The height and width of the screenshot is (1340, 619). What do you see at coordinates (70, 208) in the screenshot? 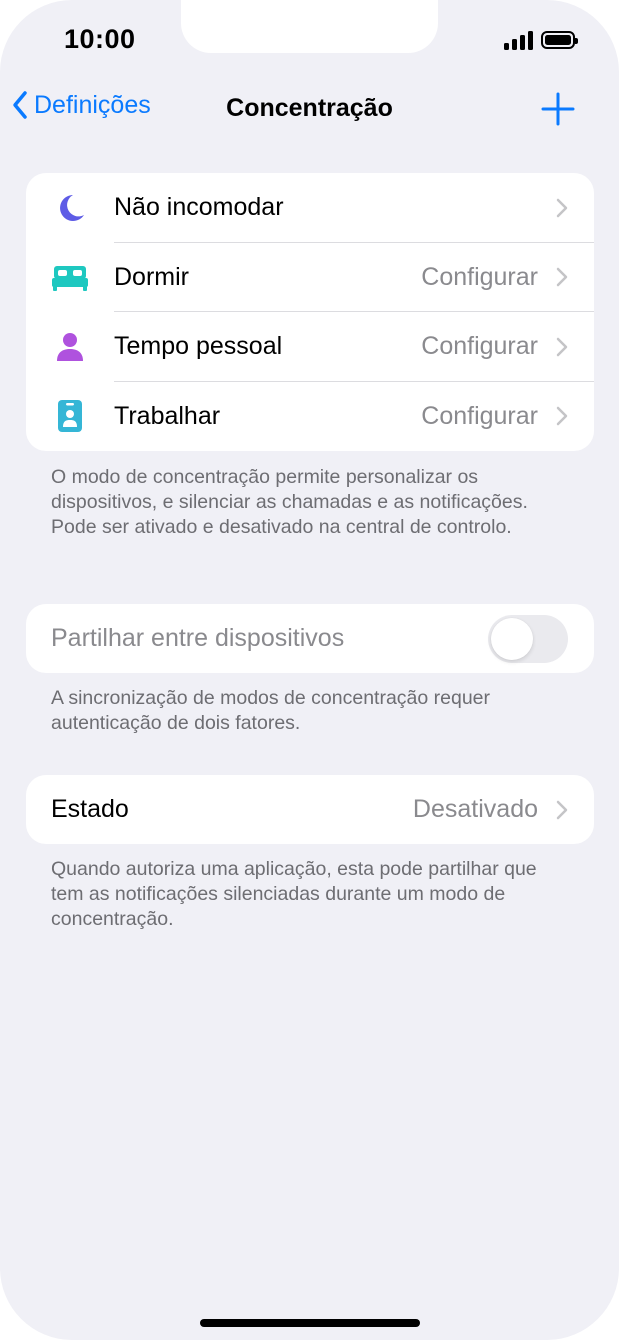
I see `moon-icon` at bounding box center [70, 208].